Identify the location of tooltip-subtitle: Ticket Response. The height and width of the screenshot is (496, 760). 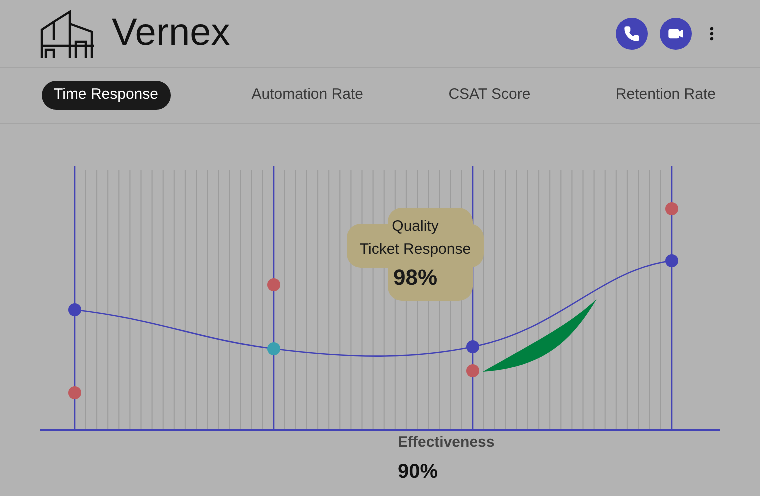
(416, 250).